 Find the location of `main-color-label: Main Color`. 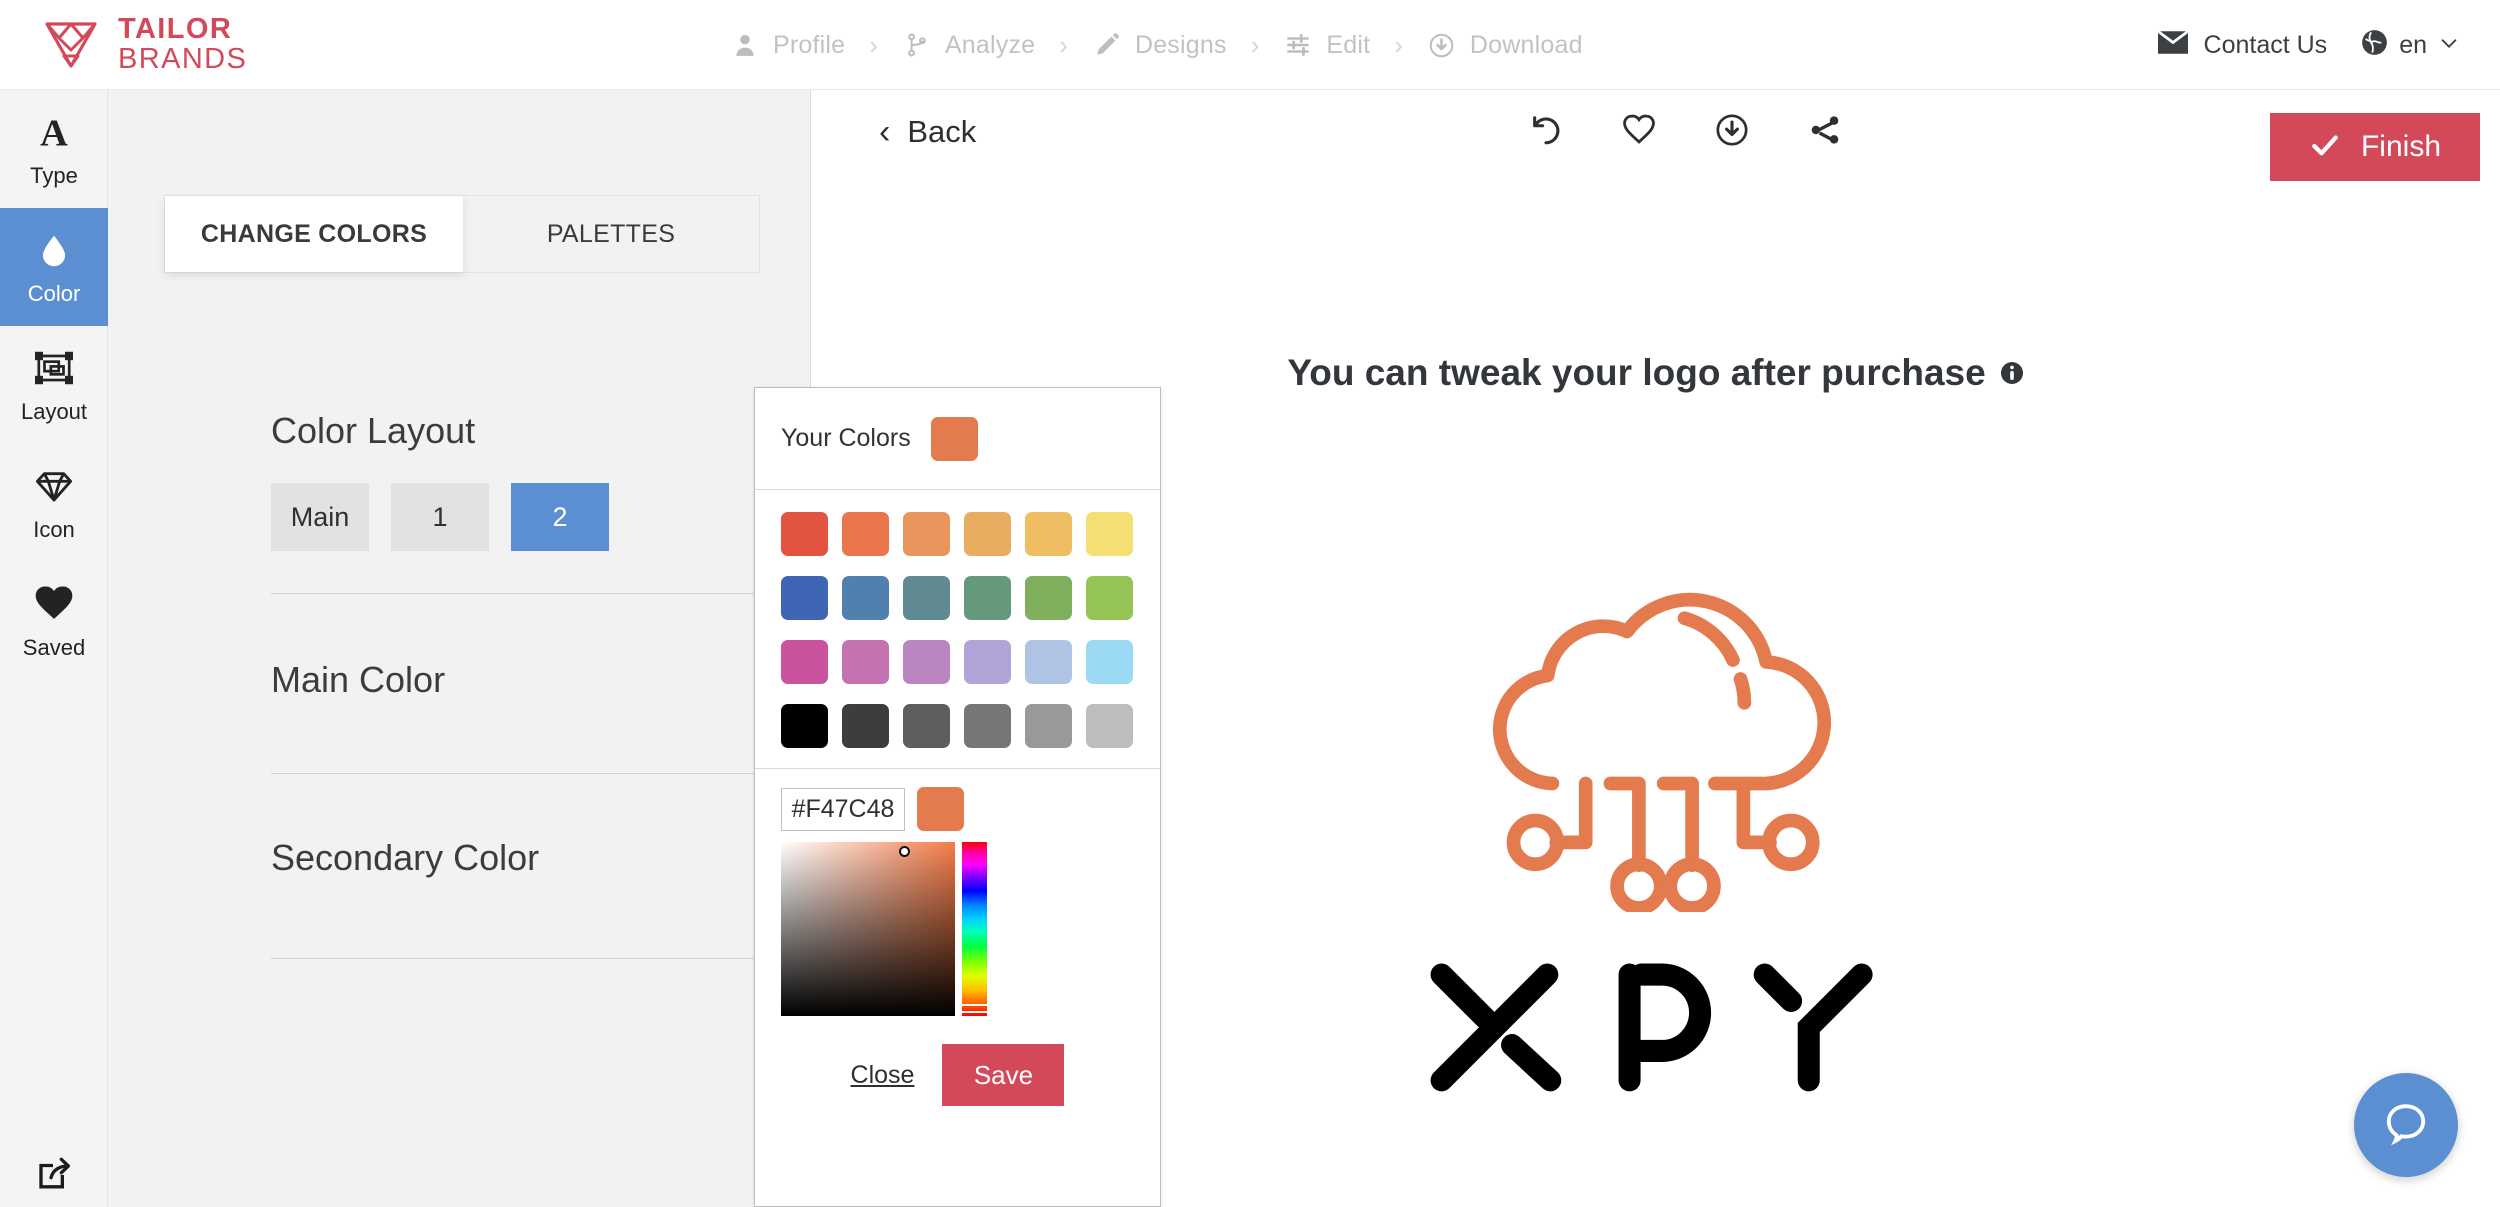

main-color-label: Main Color is located at coordinates (358, 679).